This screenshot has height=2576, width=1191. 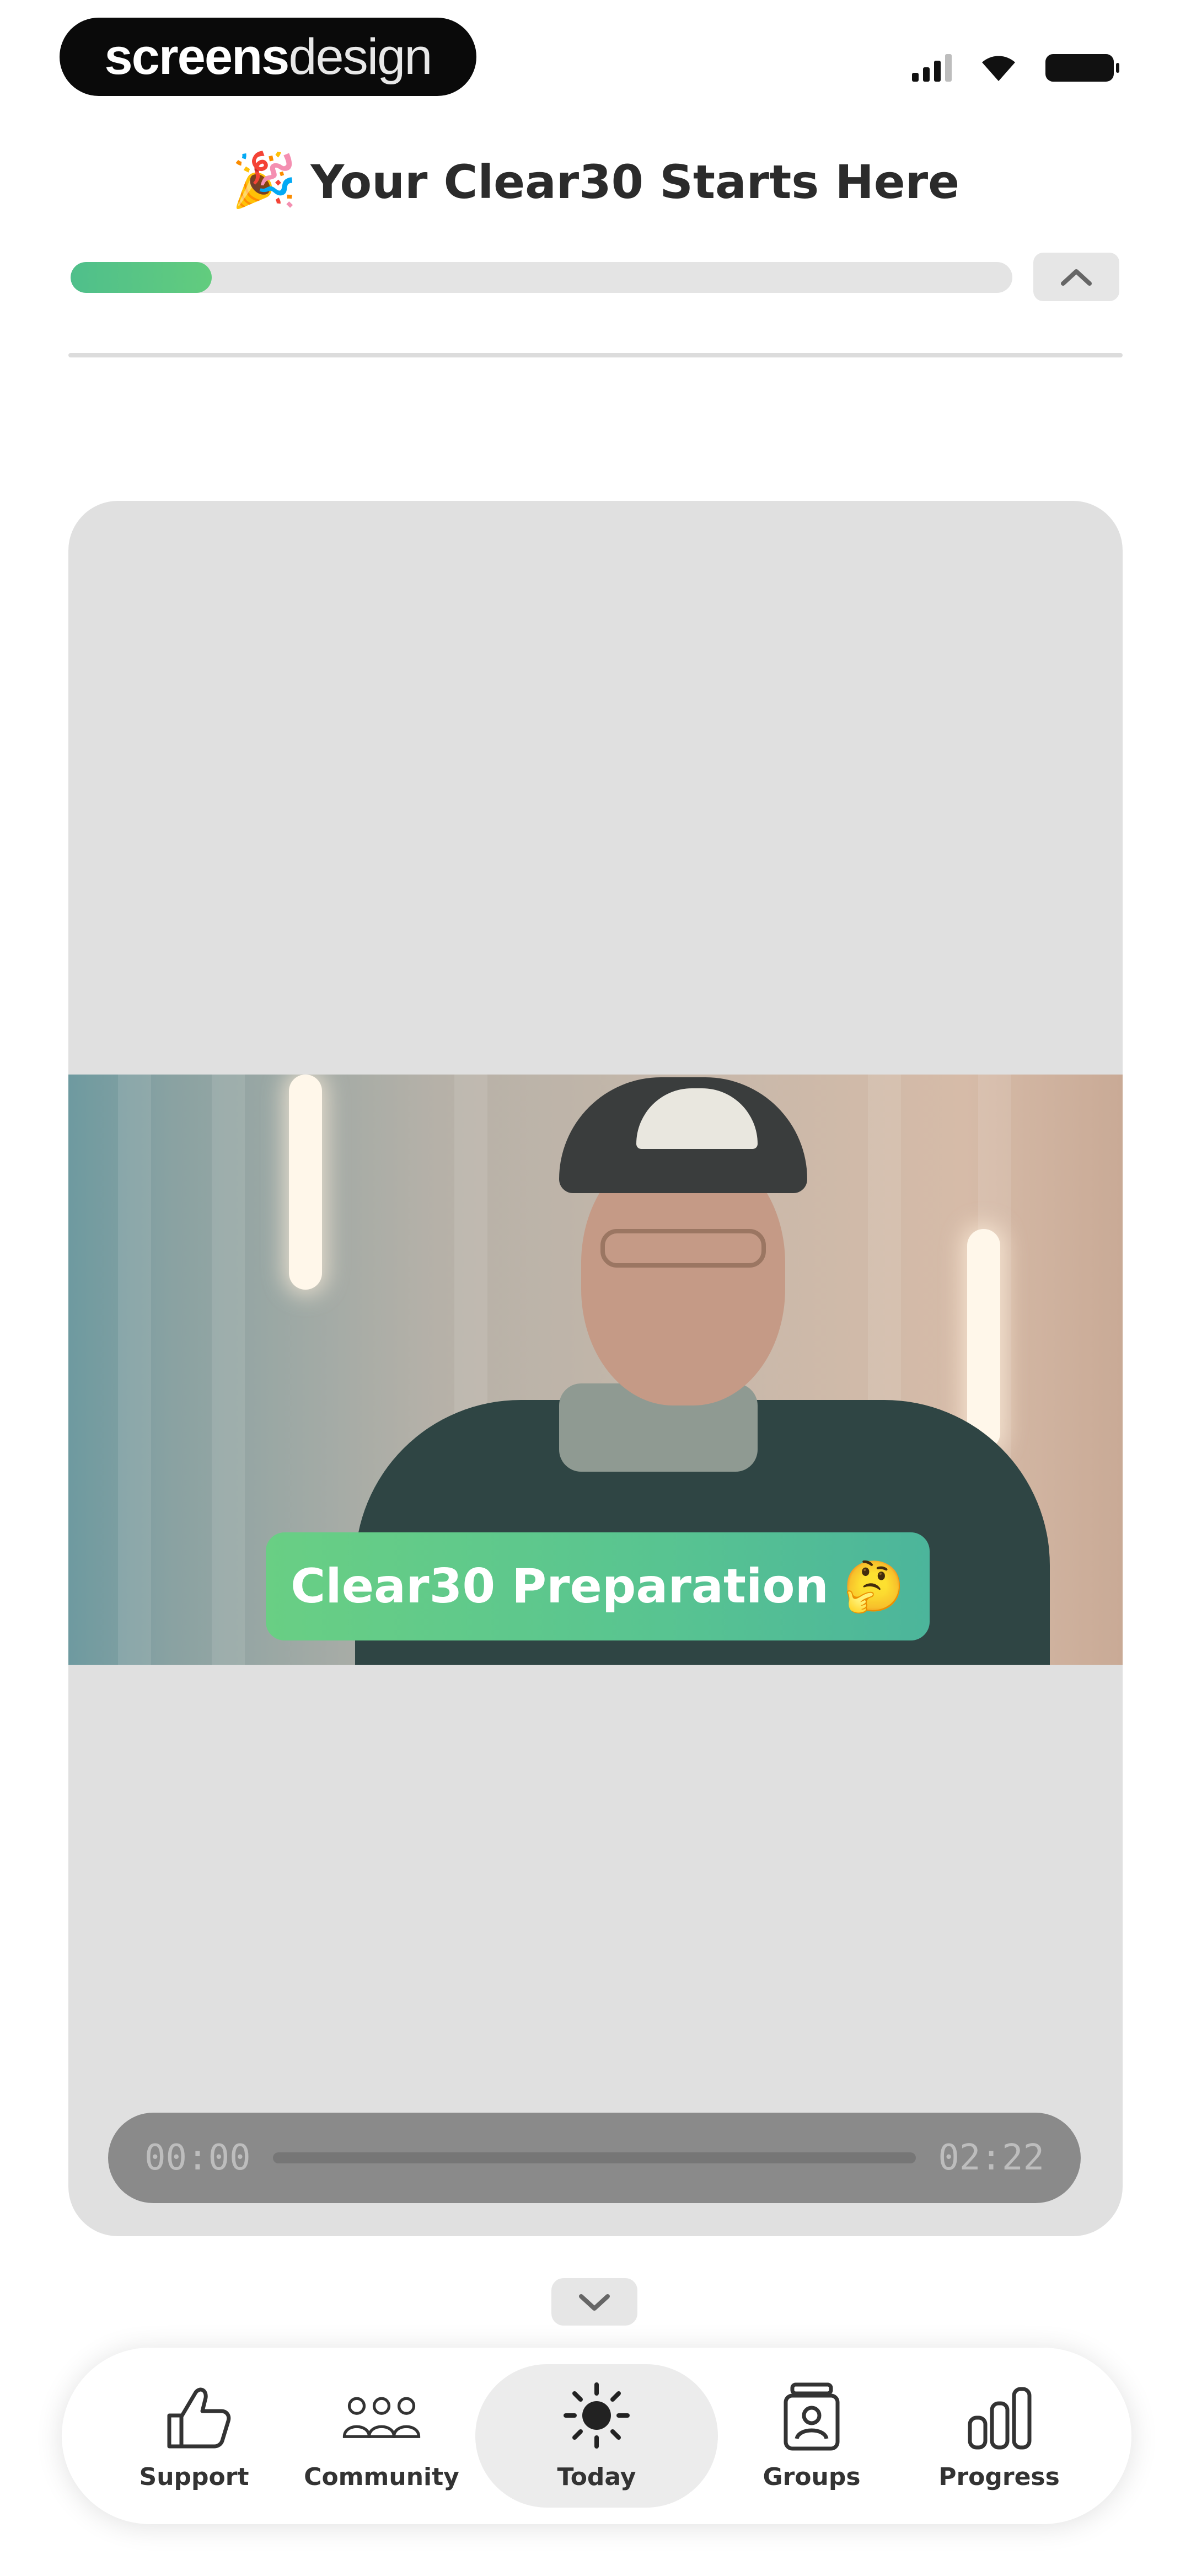 I want to click on seek-bar, so click(x=594, y=2157).